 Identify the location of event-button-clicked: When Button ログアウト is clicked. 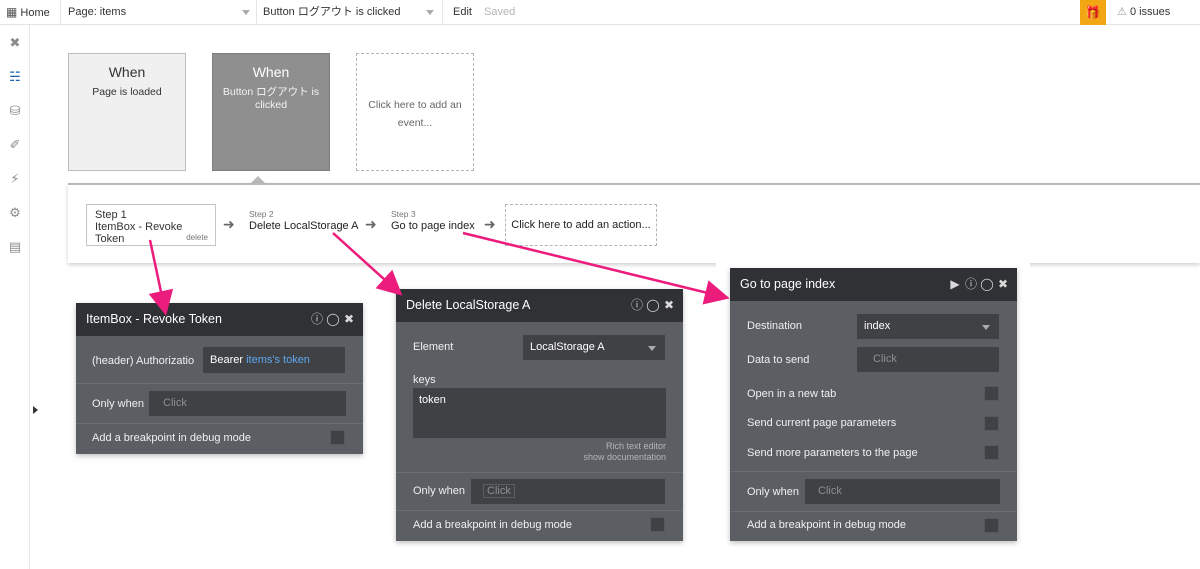
(271, 112).